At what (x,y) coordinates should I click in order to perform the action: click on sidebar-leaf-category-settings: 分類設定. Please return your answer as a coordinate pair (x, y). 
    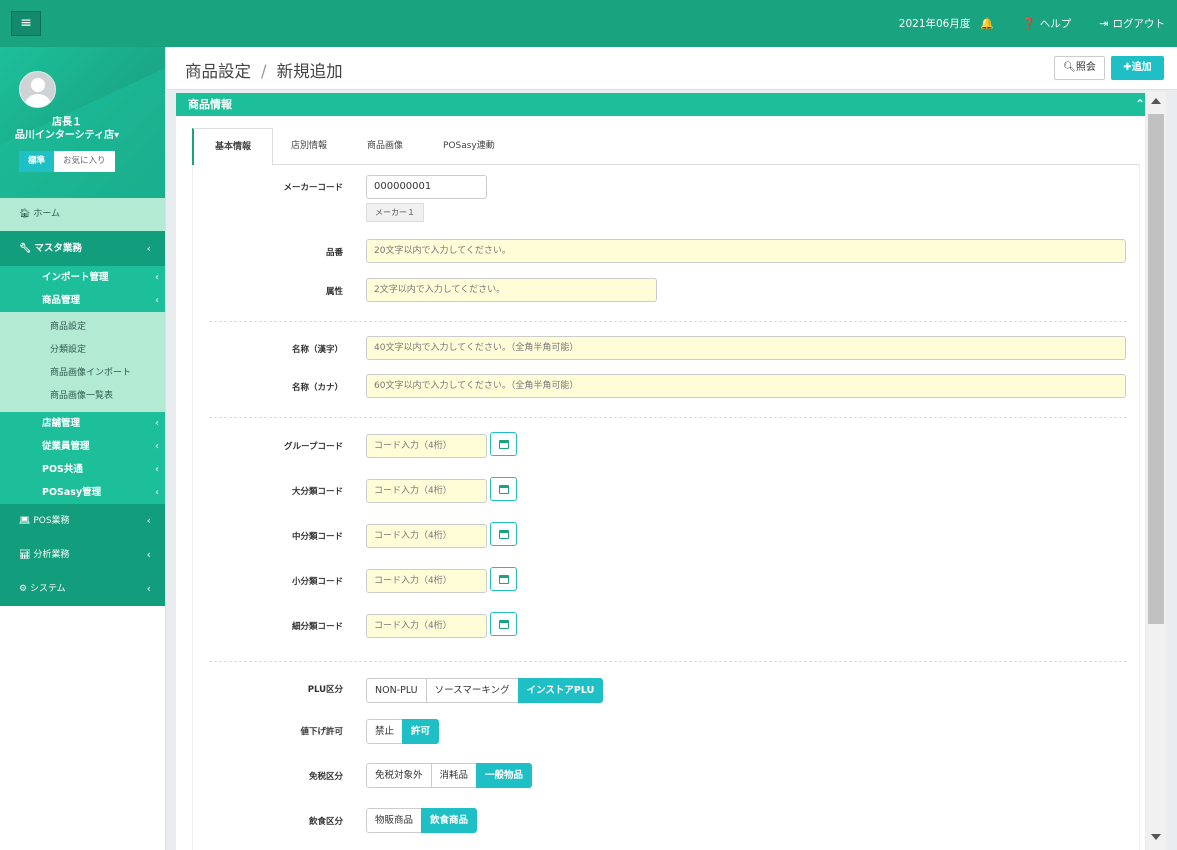
    Looking at the image, I should click on (82, 350).